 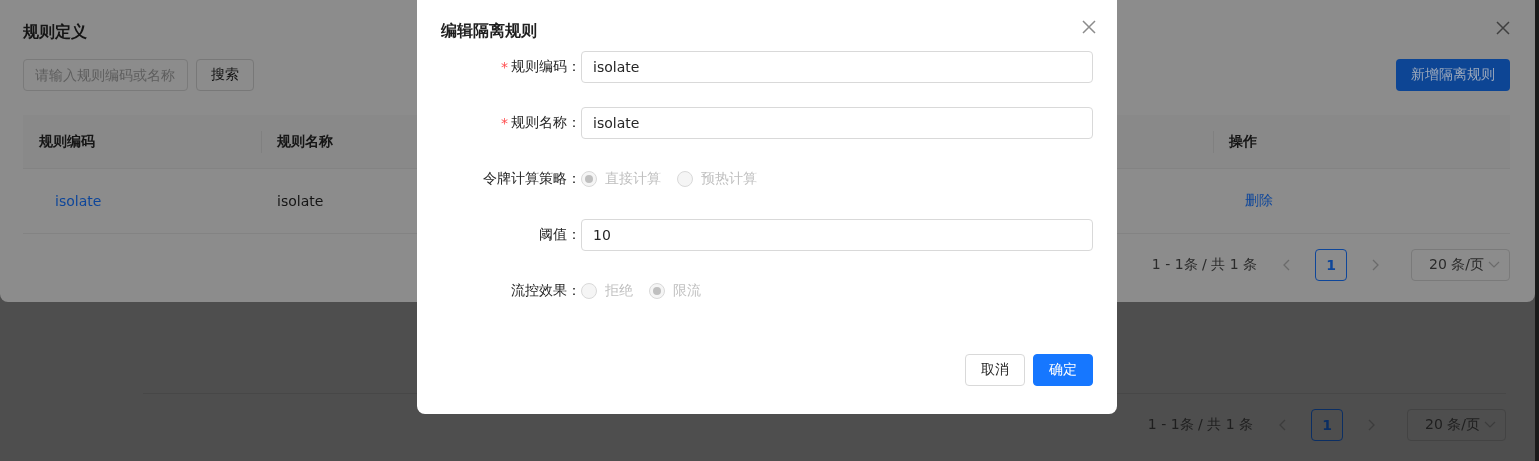 What do you see at coordinates (1453, 75) in the screenshot?
I see `add-rule-button: 新增隔离规则` at bounding box center [1453, 75].